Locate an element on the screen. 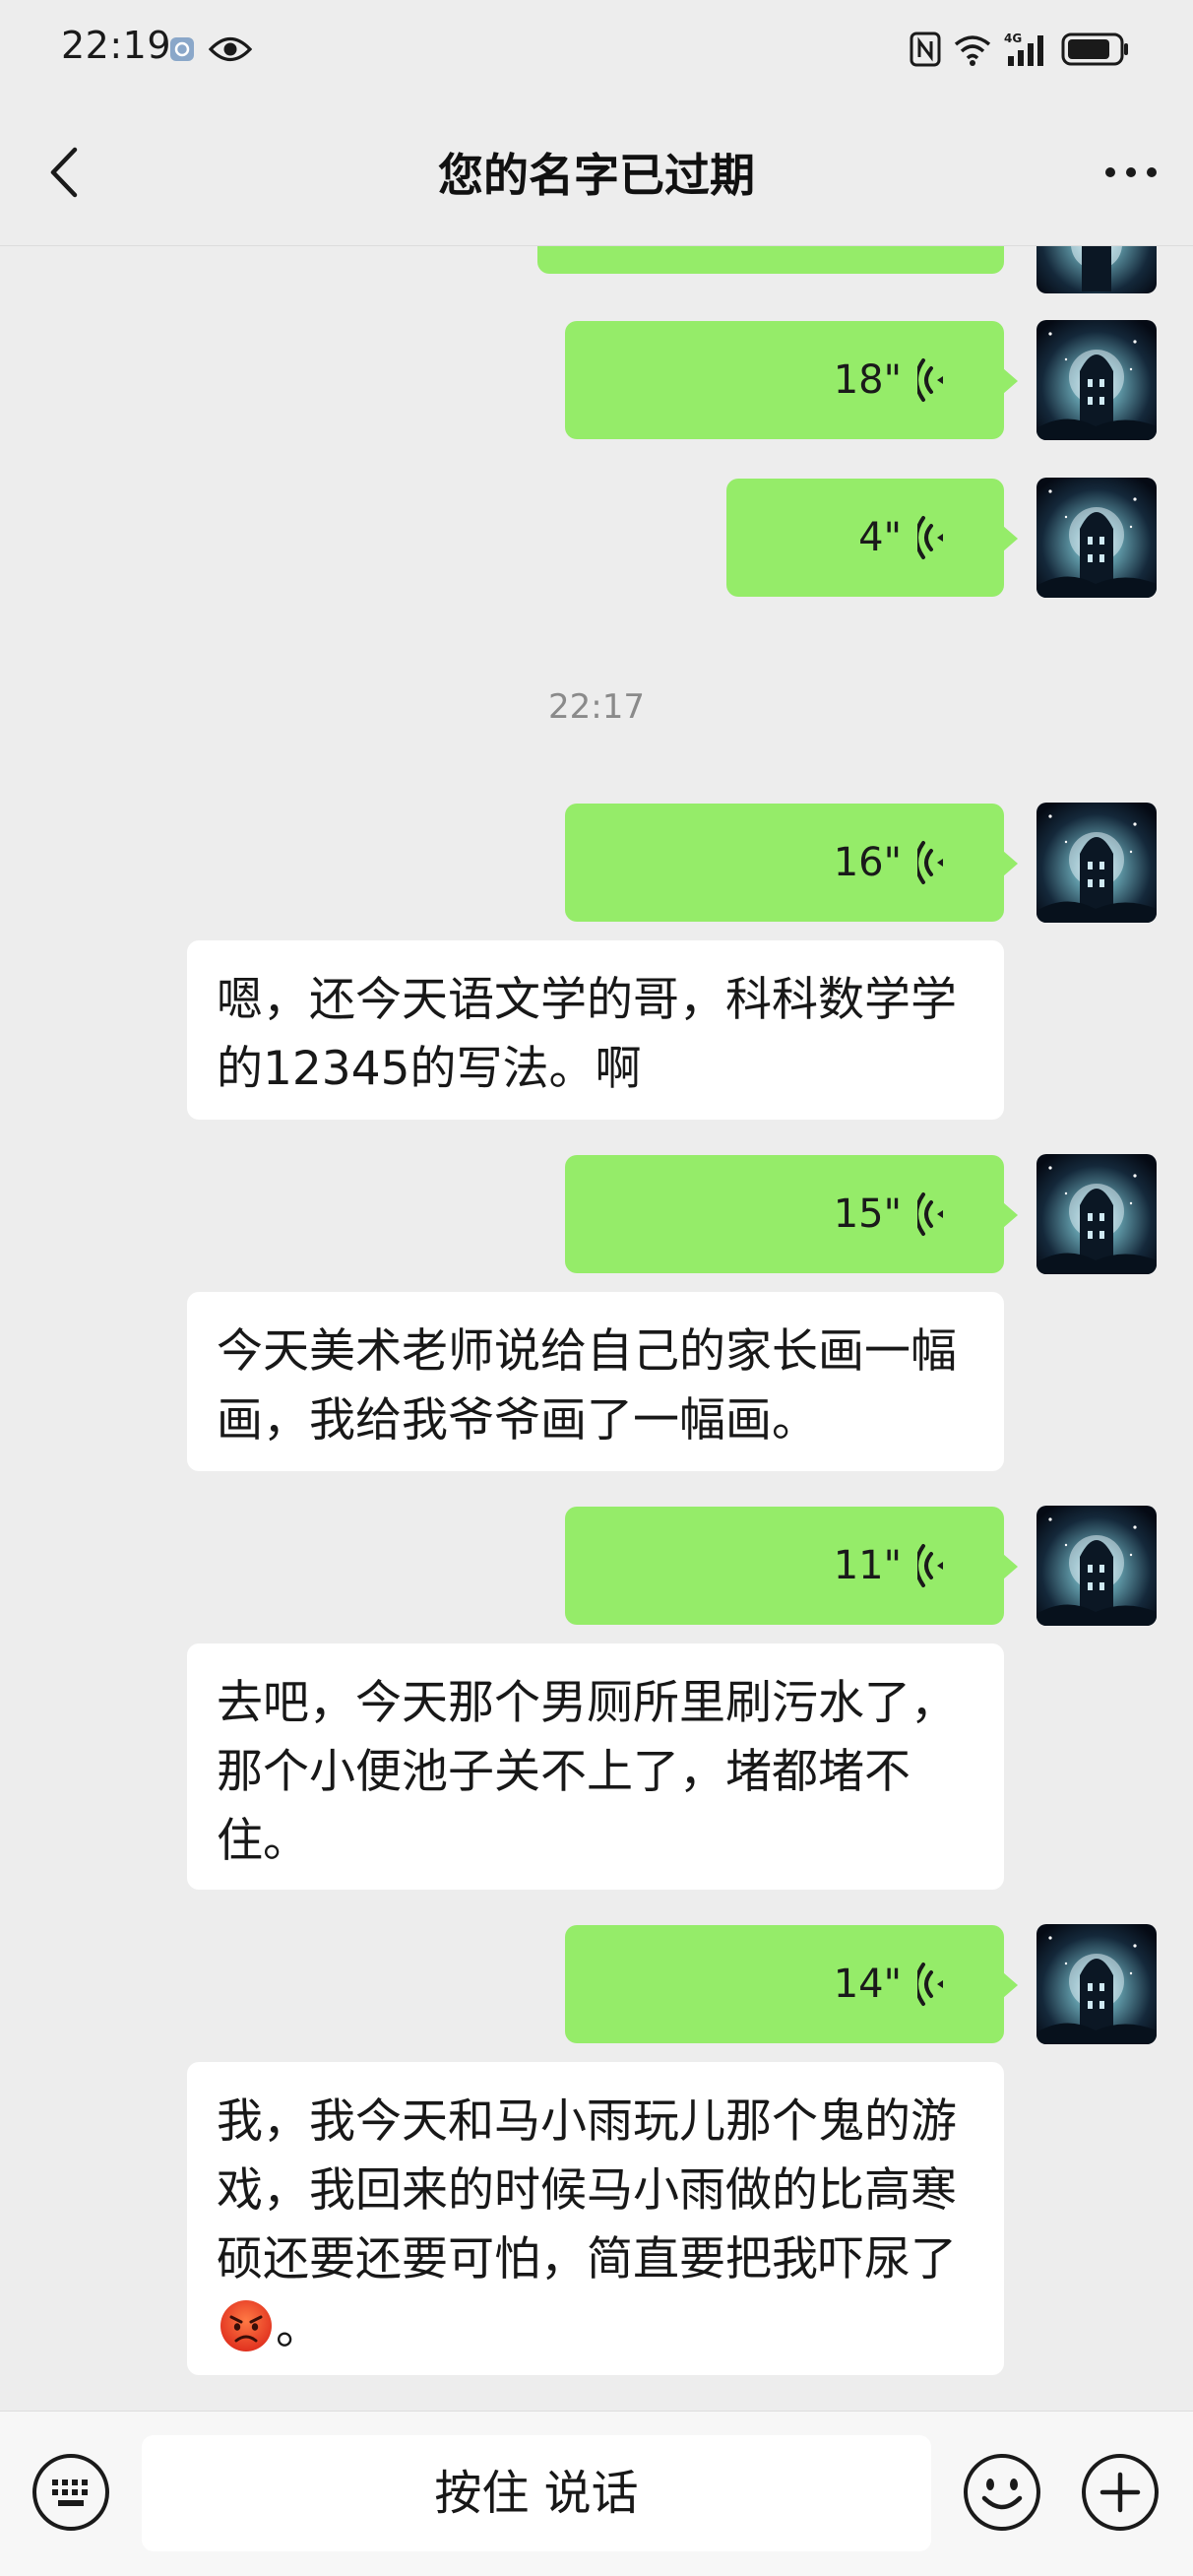  voice-duration: 15" is located at coordinates (867, 1214).